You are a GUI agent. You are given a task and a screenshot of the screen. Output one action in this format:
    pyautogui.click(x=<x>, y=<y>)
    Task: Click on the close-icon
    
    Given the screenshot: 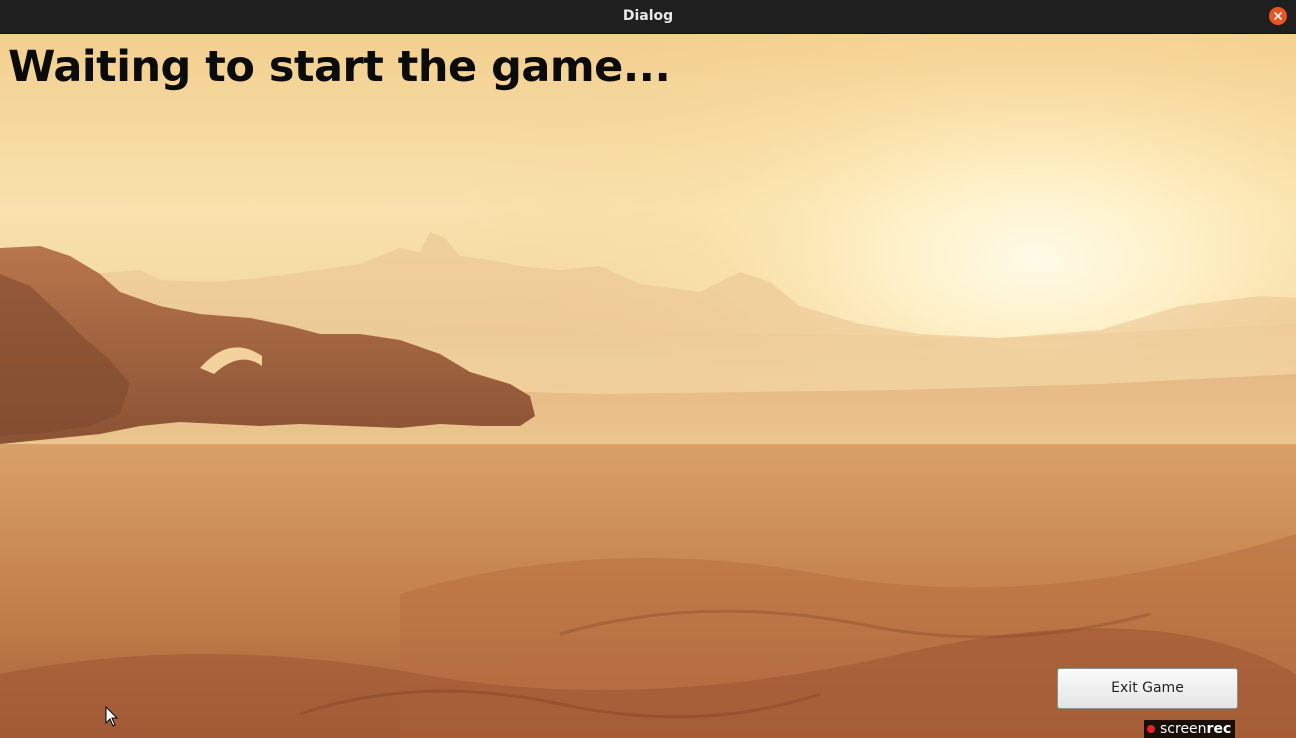 What is the action you would take?
    pyautogui.click(x=1278, y=16)
    